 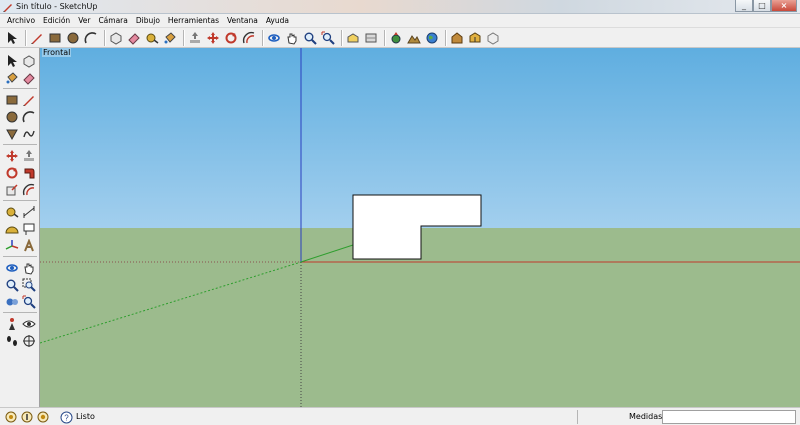 What do you see at coordinates (43, 417) in the screenshot?
I see `user-account-icon` at bounding box center [43, 417].